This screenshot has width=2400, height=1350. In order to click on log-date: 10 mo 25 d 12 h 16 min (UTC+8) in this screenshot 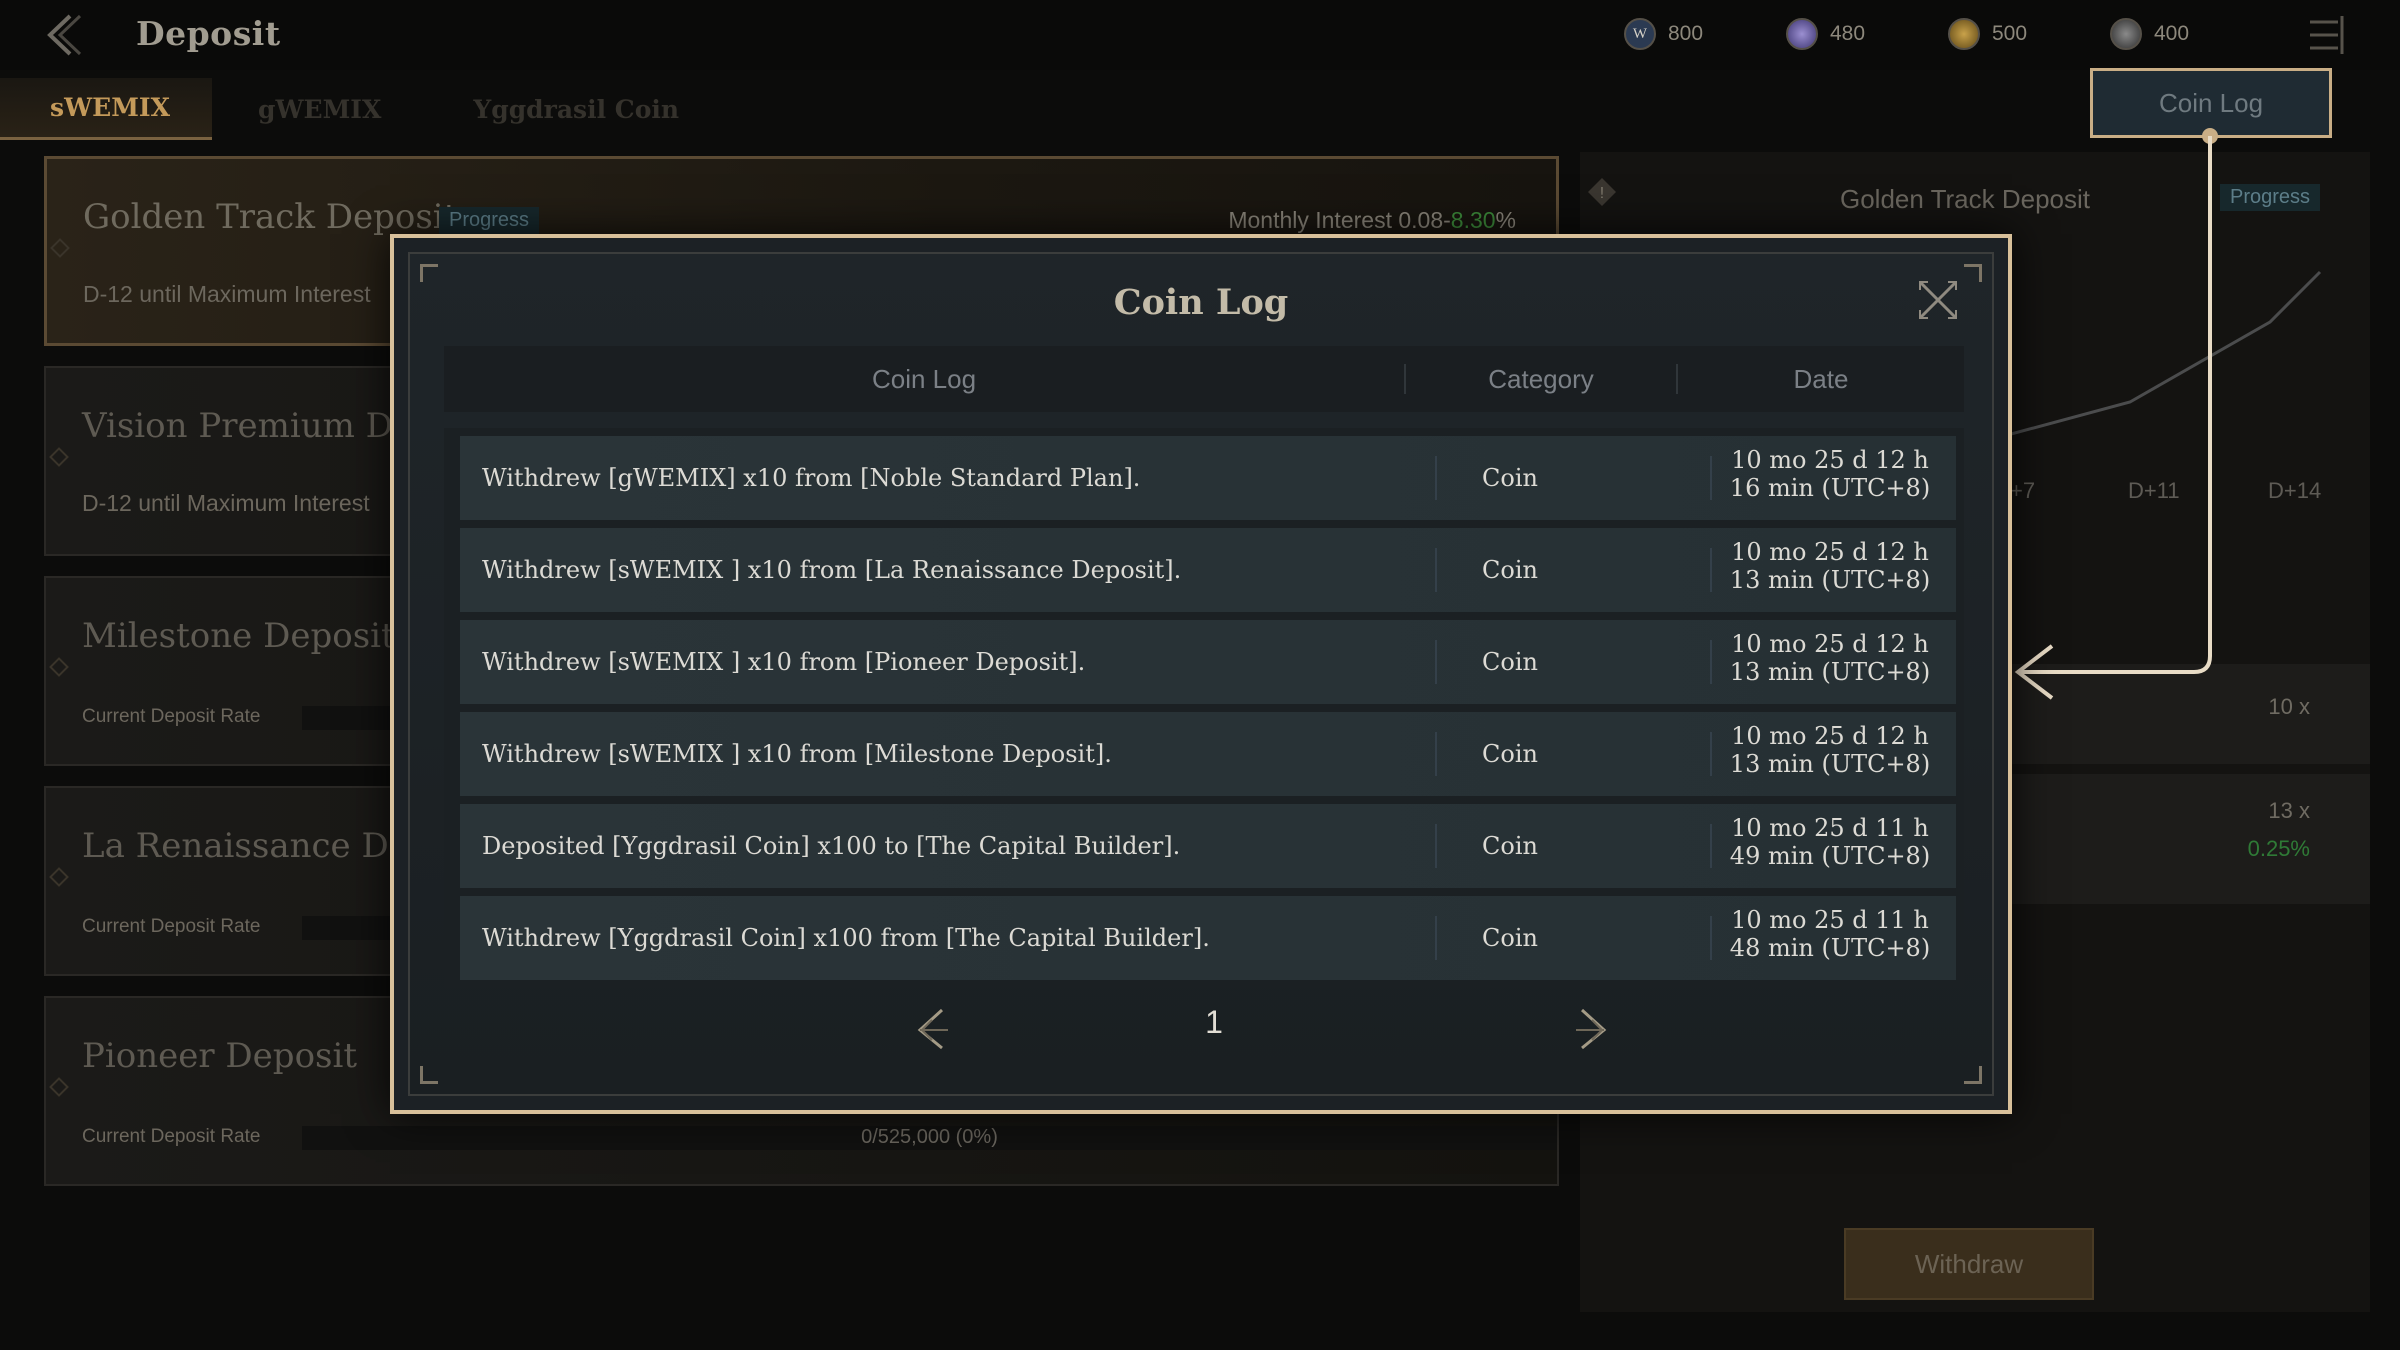, I will do `click(1830, 474)`.